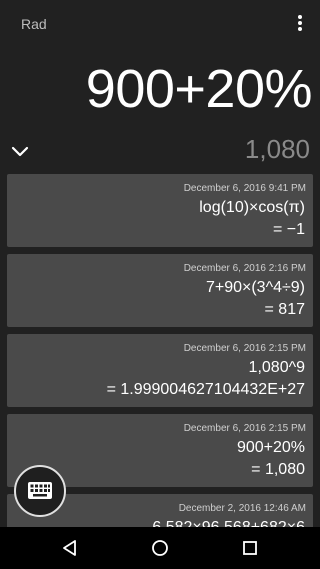 The height and width of the screenshot is (569, 320). I want to click on chevron-down-icon, so click(20, 152).